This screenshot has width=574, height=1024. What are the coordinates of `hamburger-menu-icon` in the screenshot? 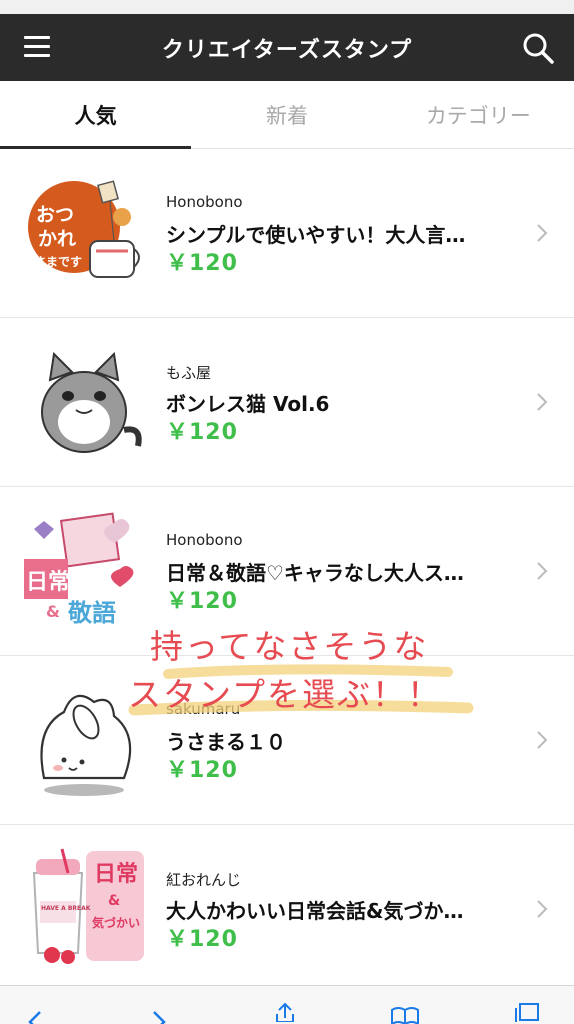 It's located at (37, 47).